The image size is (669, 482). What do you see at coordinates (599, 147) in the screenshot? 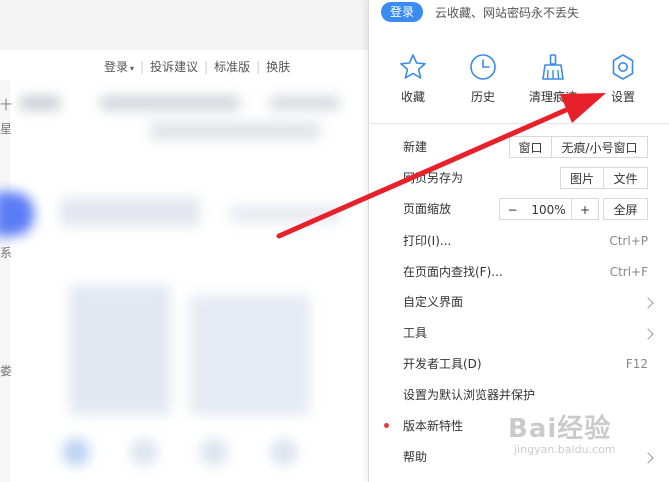
I see `new-private-window-button: 无痕/小号窗口` at bounding box center [599, 147].